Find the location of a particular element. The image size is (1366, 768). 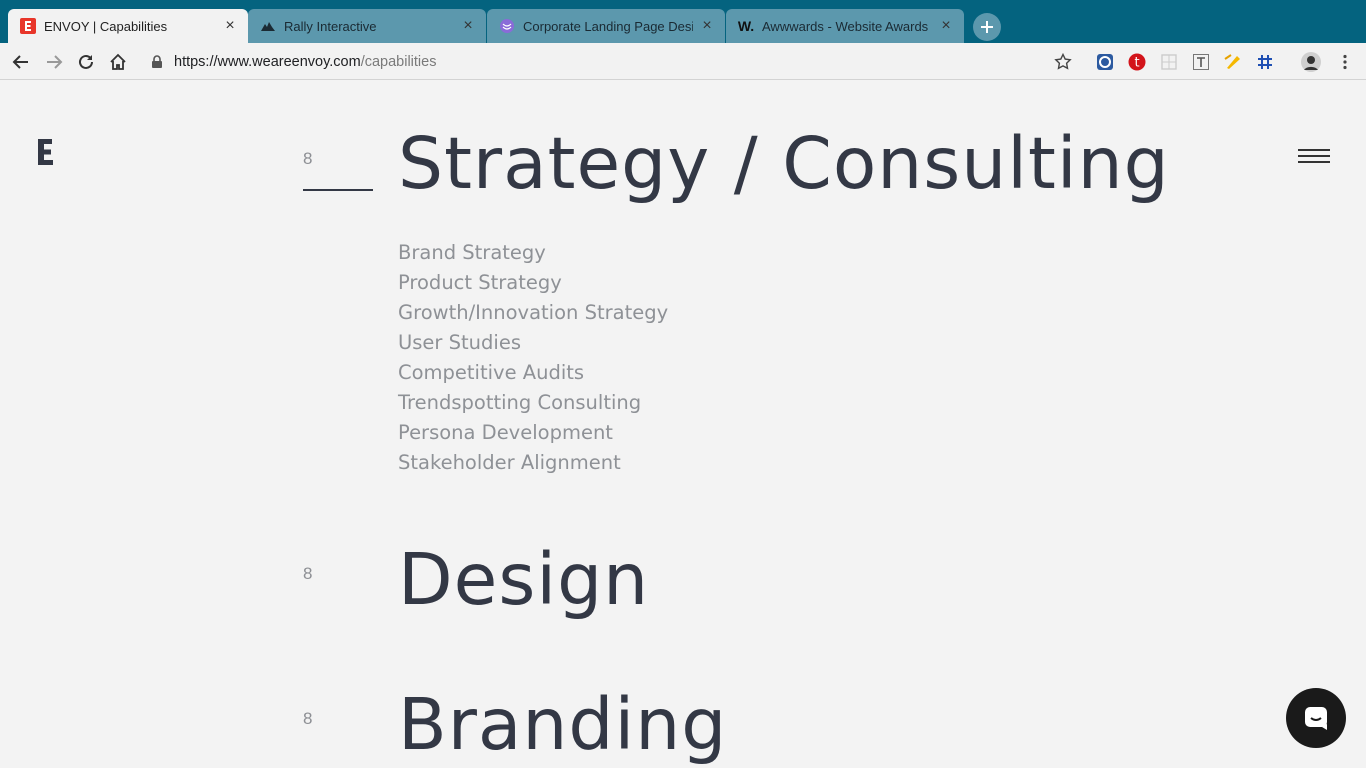

tab-title: Awwwards - Website Awards - is located at coordinates (847, 26).